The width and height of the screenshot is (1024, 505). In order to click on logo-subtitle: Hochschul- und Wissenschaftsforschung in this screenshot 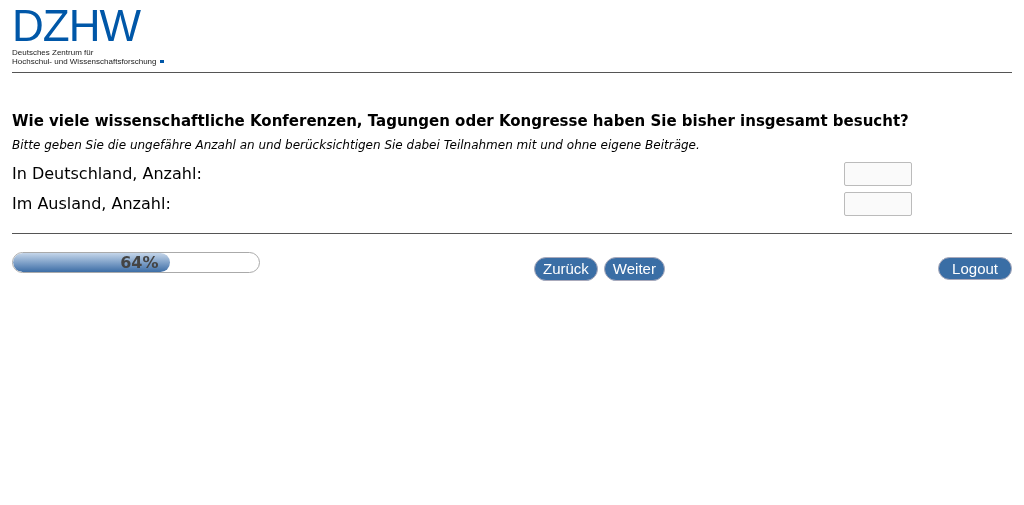, I will do `click(84, 61)`.